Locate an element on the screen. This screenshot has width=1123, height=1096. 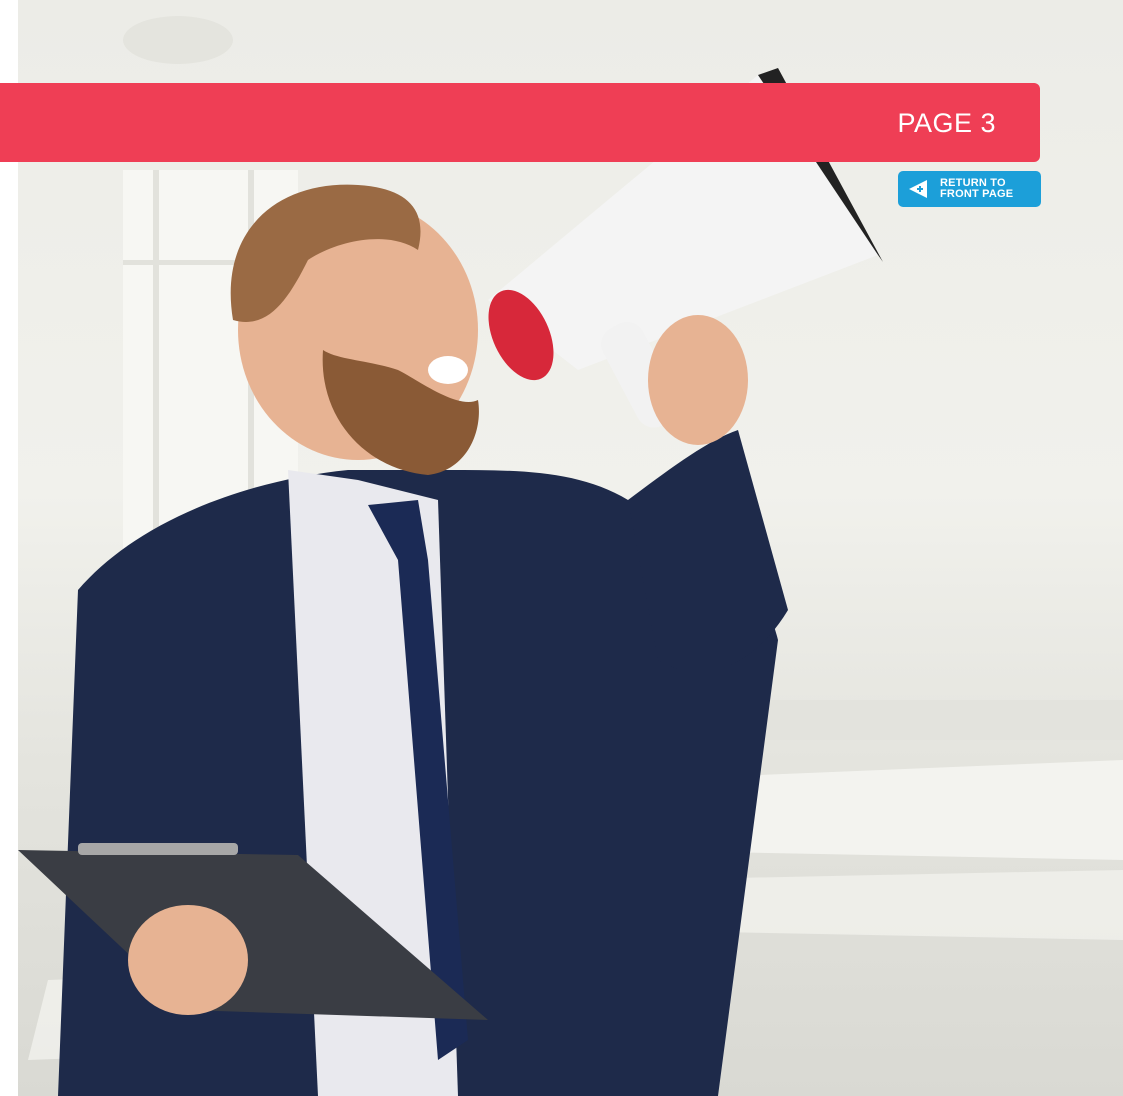
return-button-line-2: FRONT PAGE is located at coordinates (977, 194).